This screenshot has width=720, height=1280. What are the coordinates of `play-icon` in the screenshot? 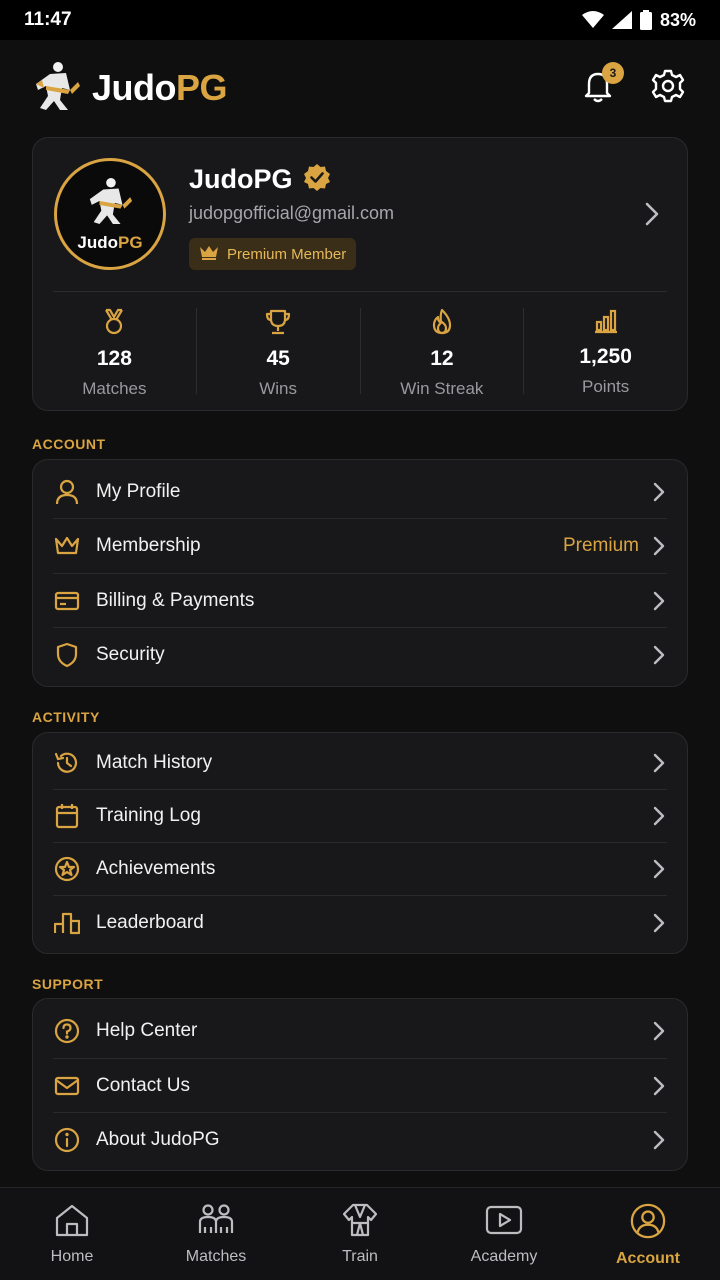 It's located at (504, 1222).